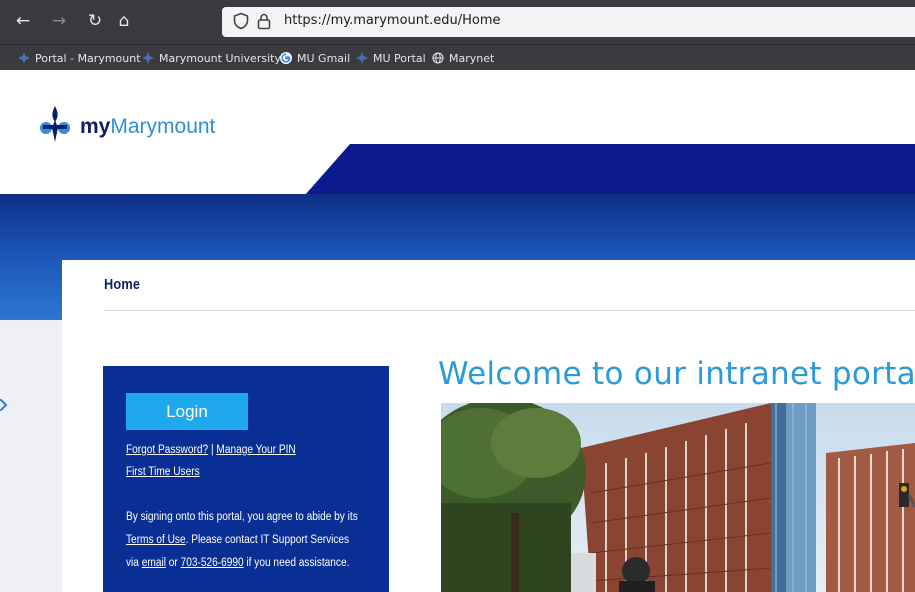 The height and width of the screenshot is (592, 915). Describe the element at coordinates (267, 540) in the screenshot. I see `notice-text: . Please contact IT Support Services` at that location.